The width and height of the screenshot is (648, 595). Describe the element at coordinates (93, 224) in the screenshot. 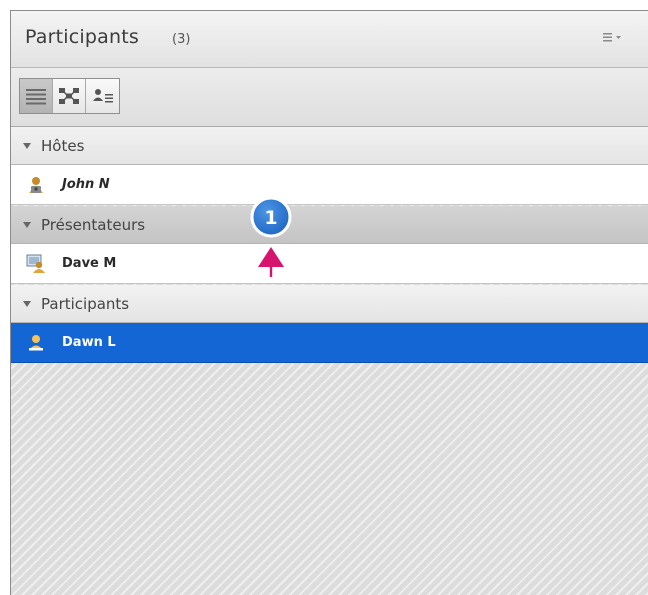

I see `group-label: Présentateurs` at that location.